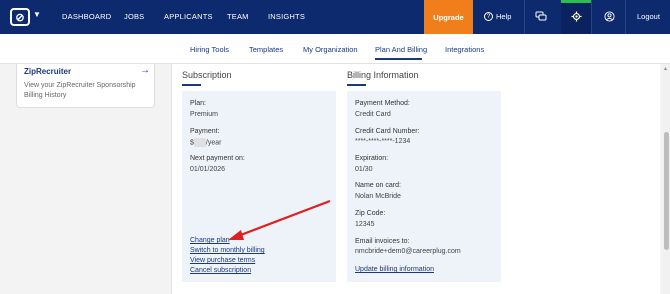 The width and height of the screenshot is (670, 294). I want to click on scrollbar-thumb, so click(666, 191).